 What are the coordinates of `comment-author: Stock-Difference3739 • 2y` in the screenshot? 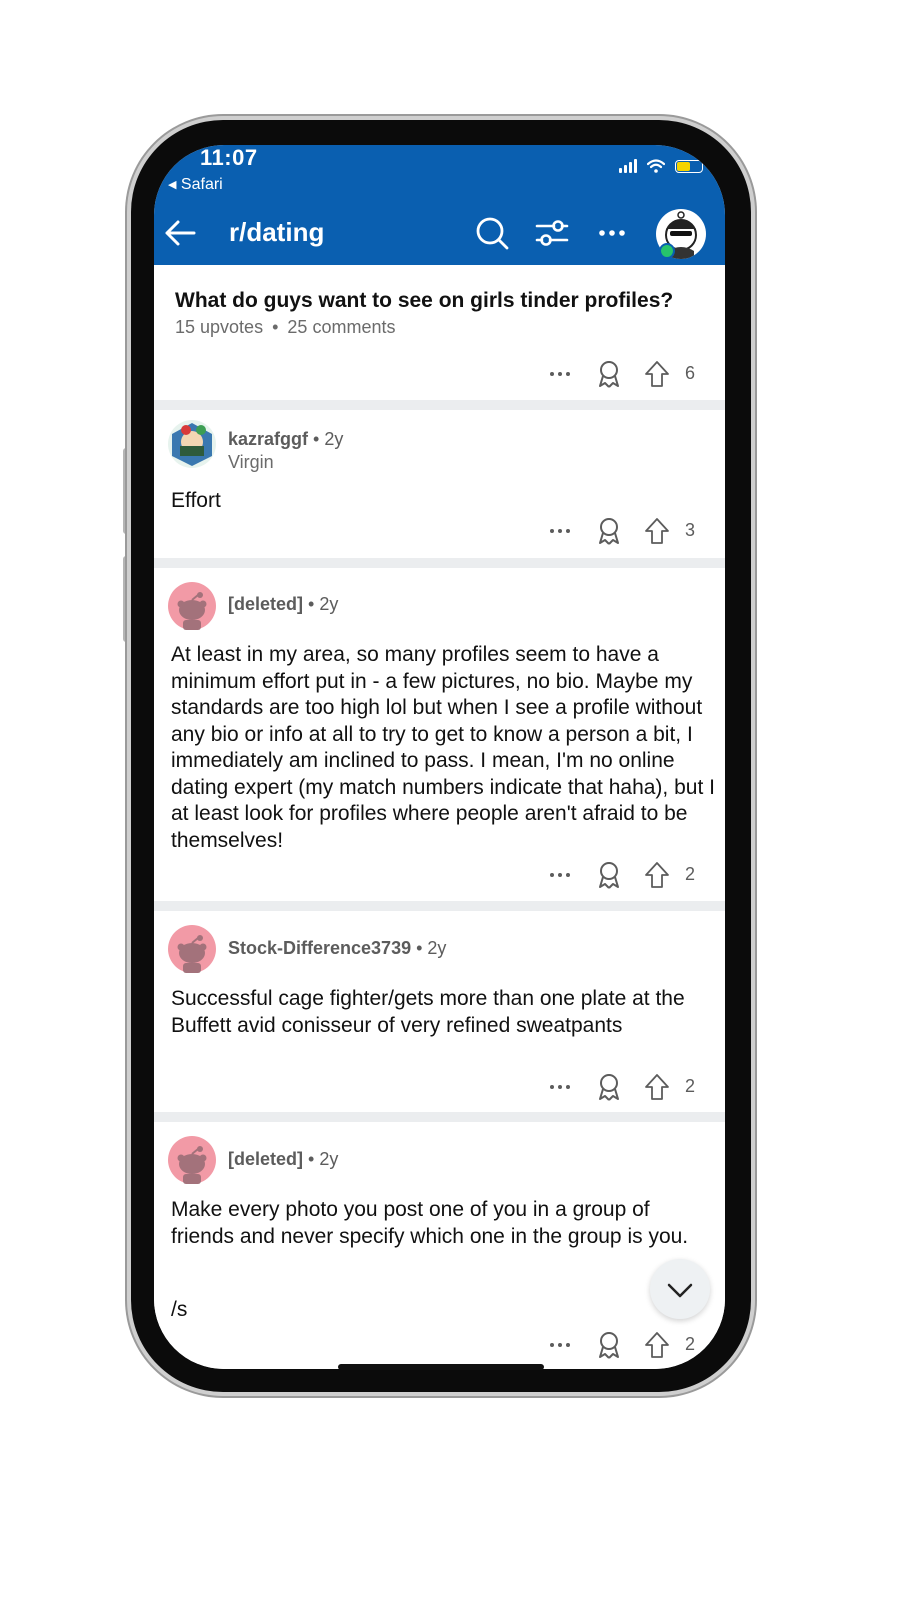 It's located at (337, 948).